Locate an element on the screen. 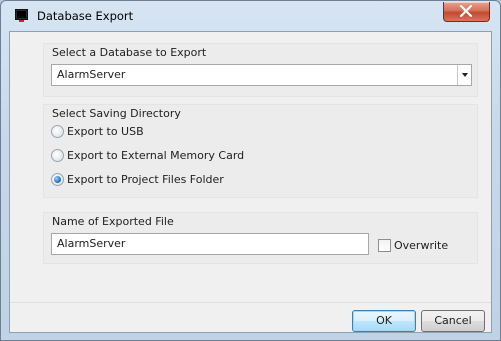 Image resolution: width=501 pixels, height=341 pixels. chevron-down-icon is located at coordinates (465, 75).